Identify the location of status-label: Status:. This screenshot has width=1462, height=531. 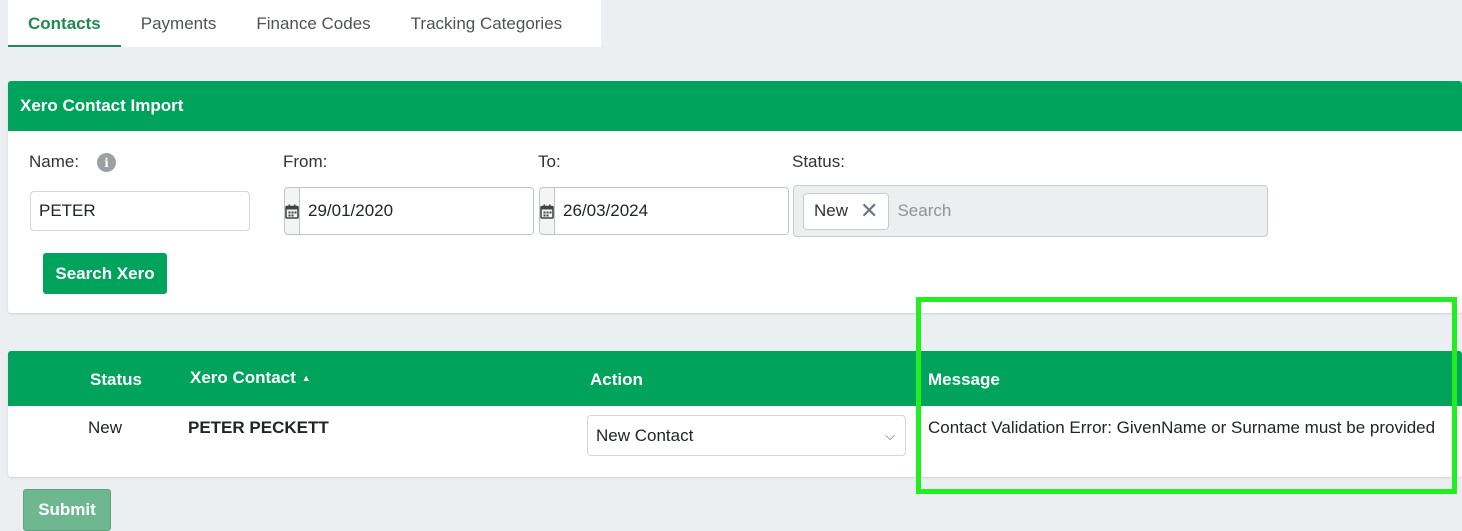
(818, 161).